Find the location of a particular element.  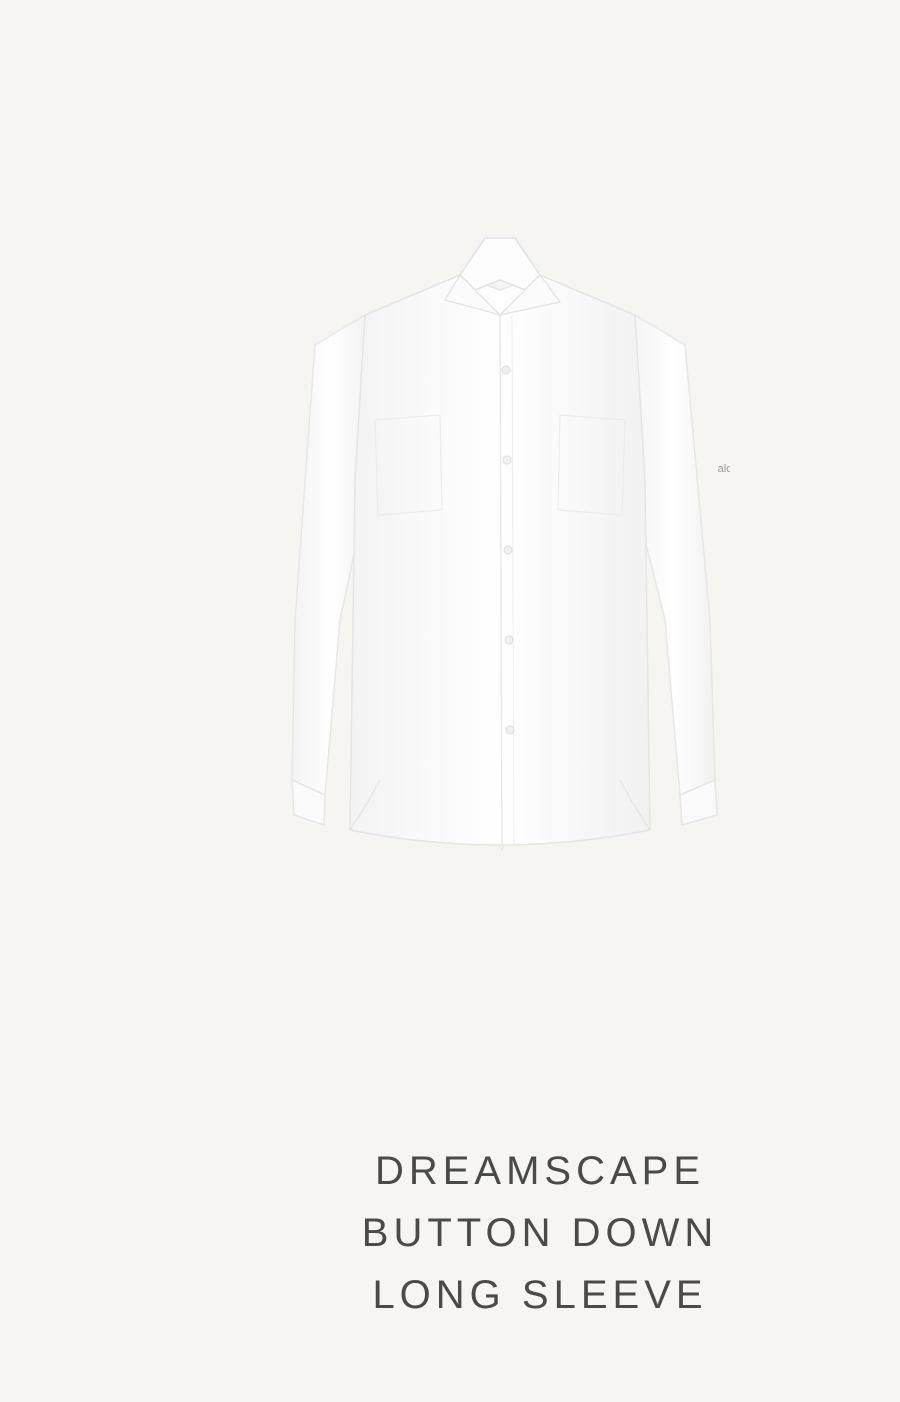

title-line-2: BUTTON DOWN is located at coordinates (540, 1233).